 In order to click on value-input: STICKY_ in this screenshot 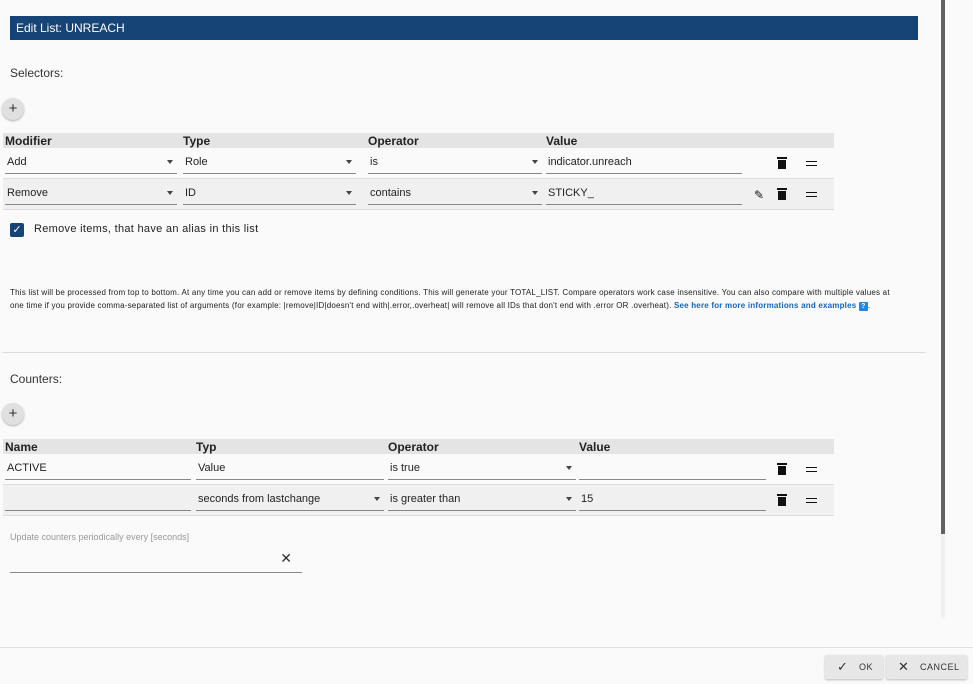, I will do `click(644, 194)`.